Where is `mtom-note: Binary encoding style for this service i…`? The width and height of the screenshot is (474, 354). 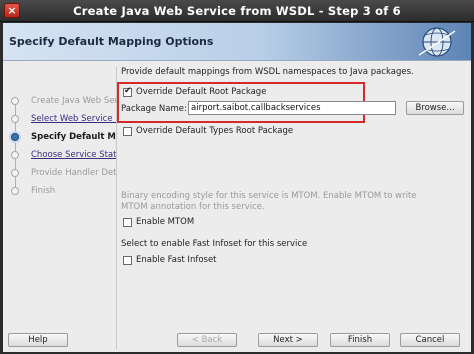
mtom-note: Binary encoding style for this service i… is located at coordinates (269, 201).